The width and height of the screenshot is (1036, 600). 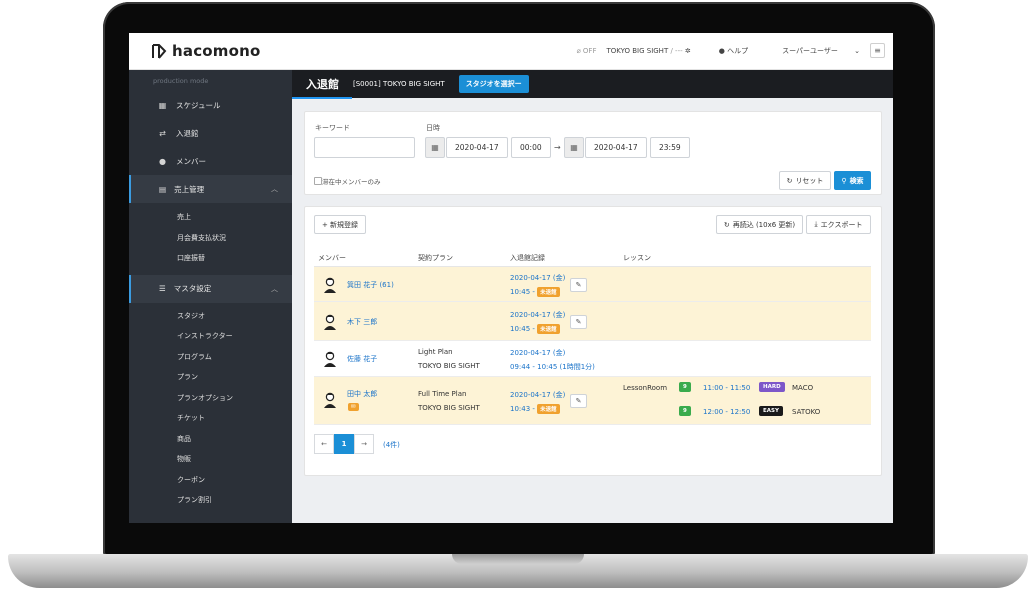 What do you see at coordinates (210, 377) in the screenshot?
I see `sidebar-subitem: プラン` at bounding box center [210, 377].